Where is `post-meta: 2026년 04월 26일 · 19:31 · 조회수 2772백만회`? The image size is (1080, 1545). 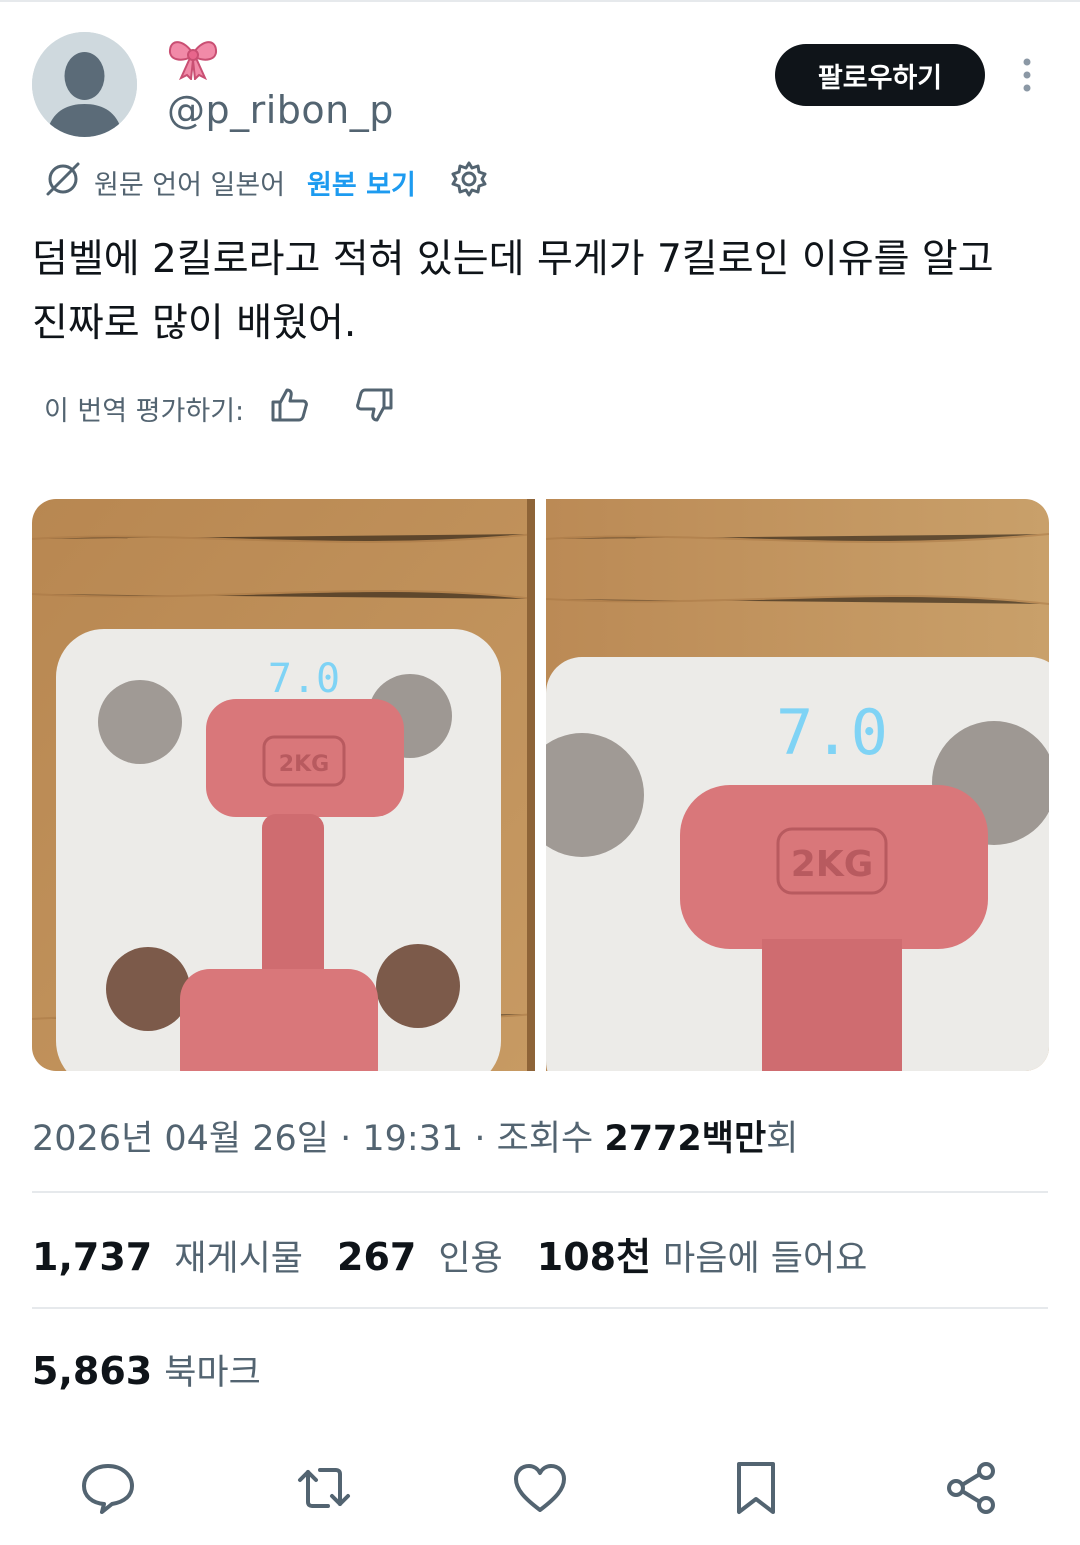
post-meta: 2026년 04월 26일 · 19:31 · 조회수 2772백만회 is located at coordinates (415, 1135).